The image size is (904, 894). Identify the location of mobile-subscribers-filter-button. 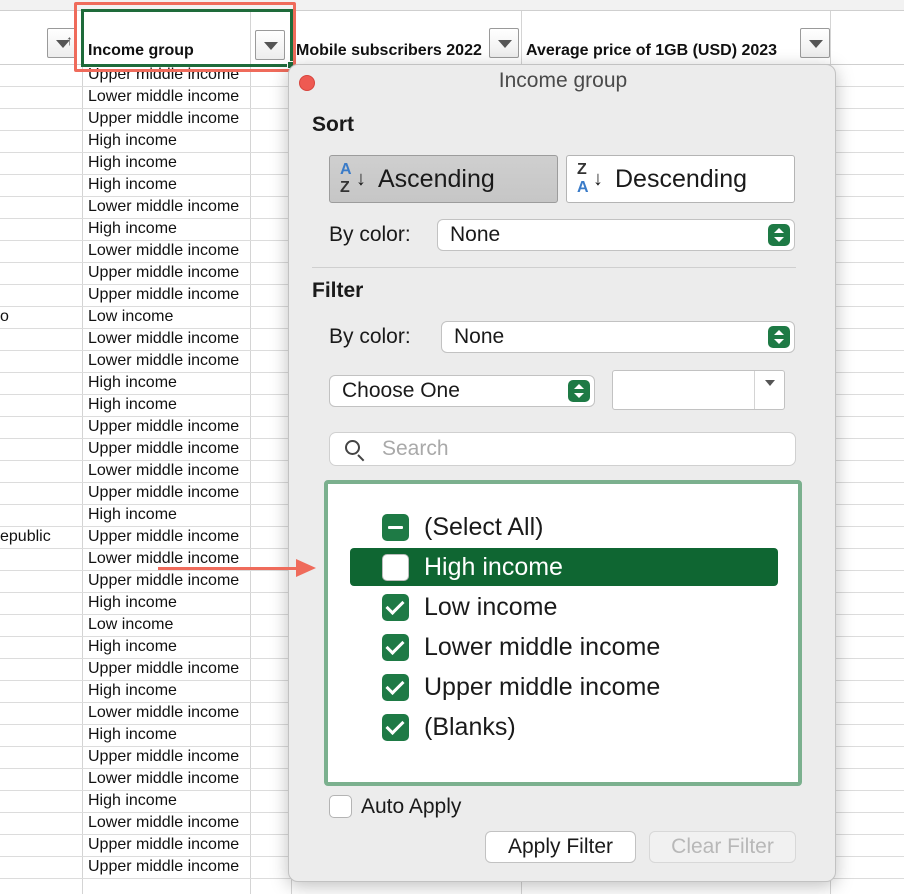
(504, 43).